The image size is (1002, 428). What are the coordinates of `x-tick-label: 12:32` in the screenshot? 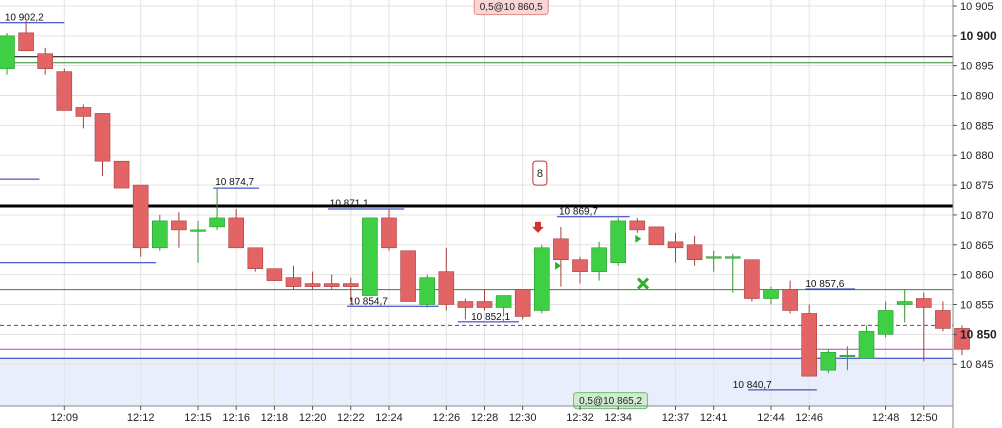 It's located at (580, 418).